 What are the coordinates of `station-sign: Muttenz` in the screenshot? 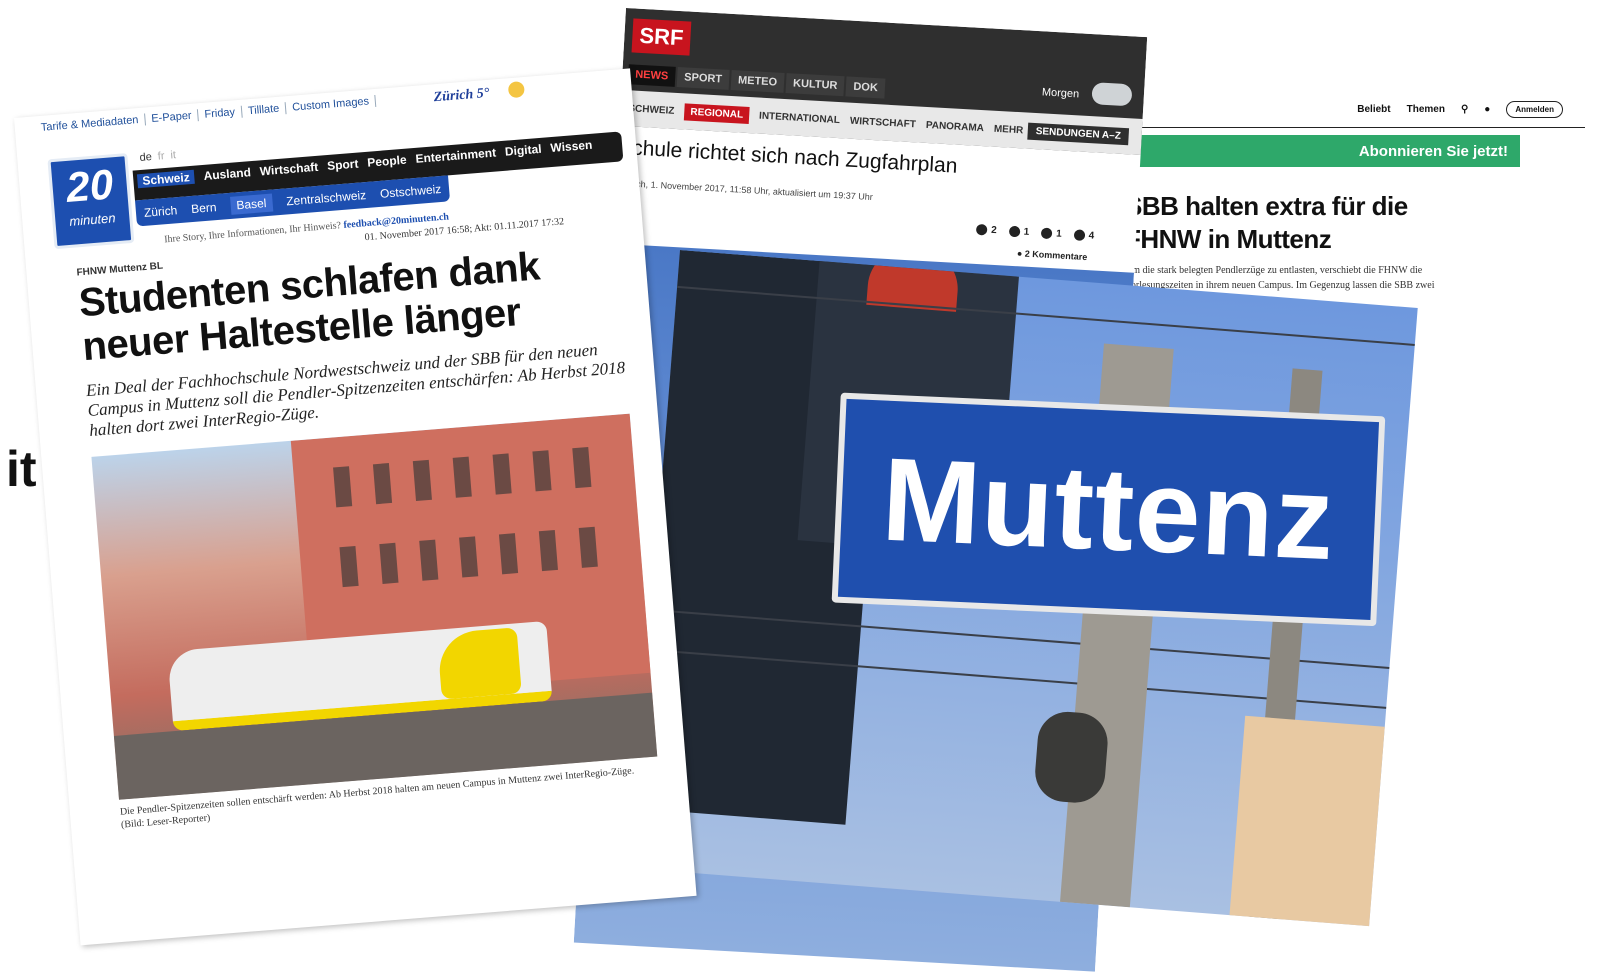 It's located at (1108, 509).